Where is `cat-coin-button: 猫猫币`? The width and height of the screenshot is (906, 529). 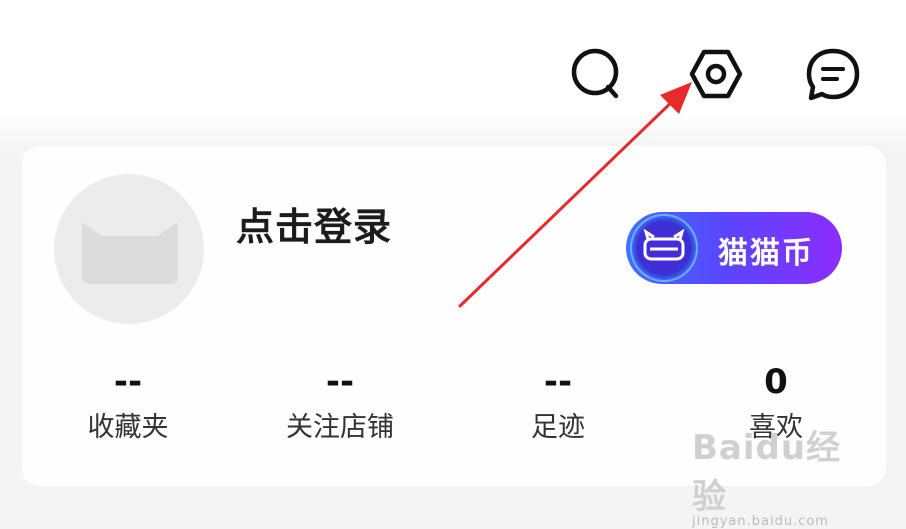 cat-coin-button: 猫猫币 is located at coordinates (734, 248).